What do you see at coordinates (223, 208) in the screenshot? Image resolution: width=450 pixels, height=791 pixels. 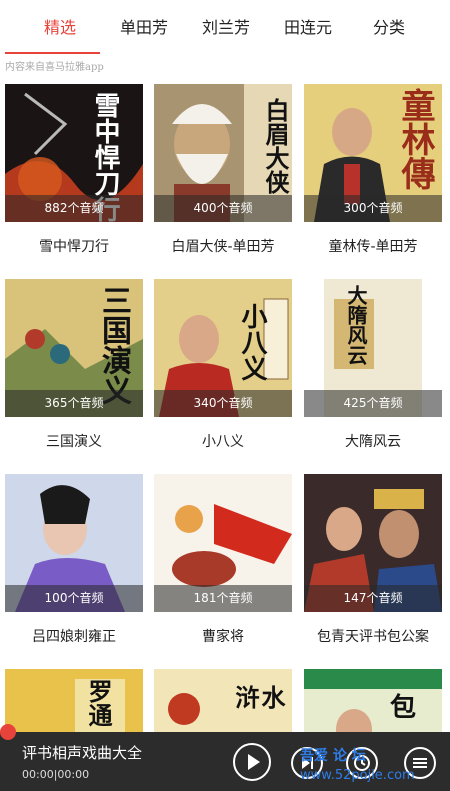 I see `audio-count: 400个音频` at bounding box center [223, 208].